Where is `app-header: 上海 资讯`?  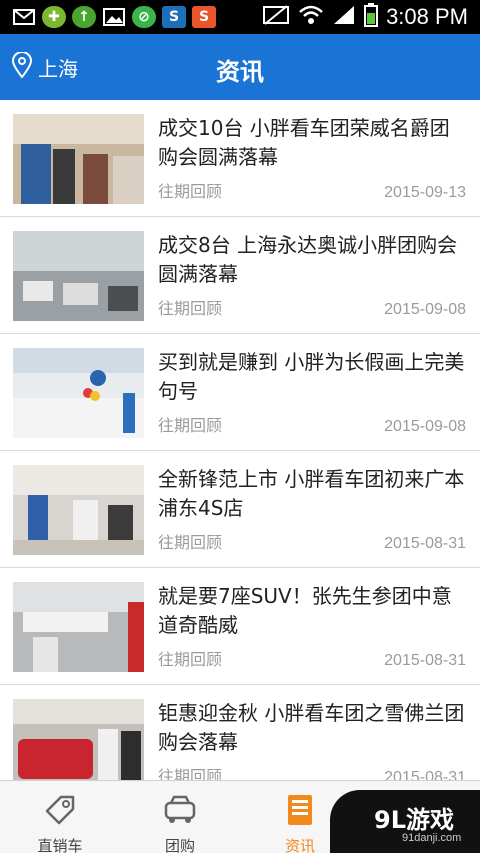
app-header: 上海 资讯 is located at coordinates (240, 67).